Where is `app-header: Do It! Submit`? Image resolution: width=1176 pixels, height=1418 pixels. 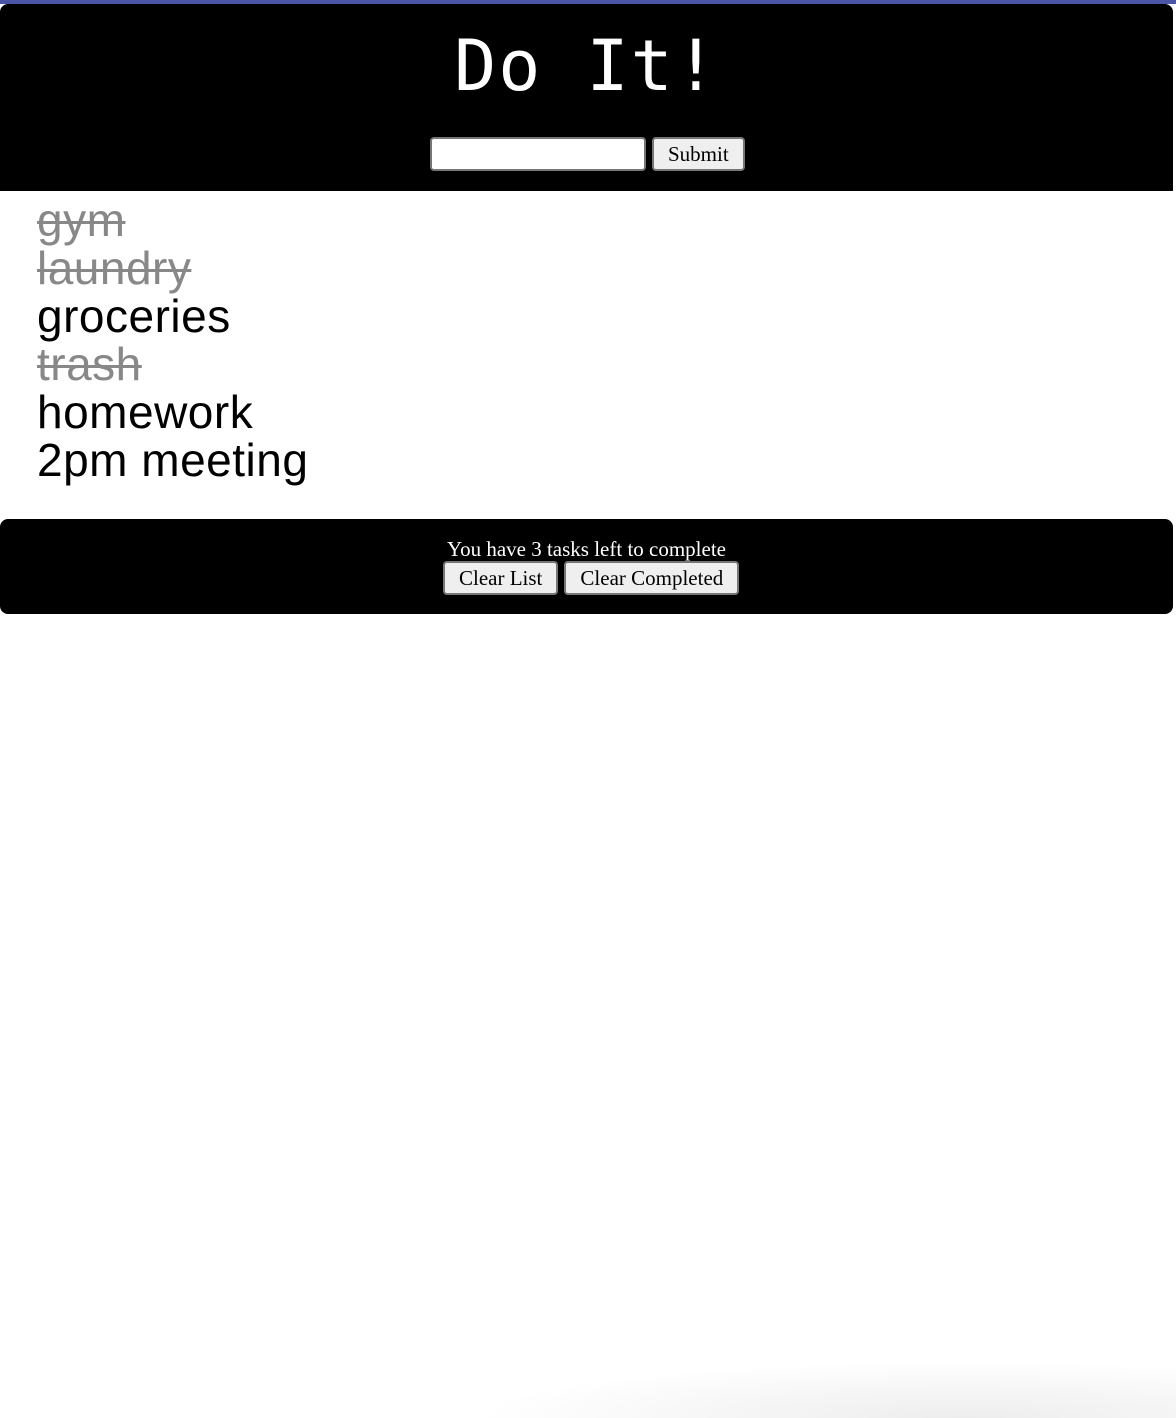 app-header: Do It! Submit is located at coordinates (586, 97).